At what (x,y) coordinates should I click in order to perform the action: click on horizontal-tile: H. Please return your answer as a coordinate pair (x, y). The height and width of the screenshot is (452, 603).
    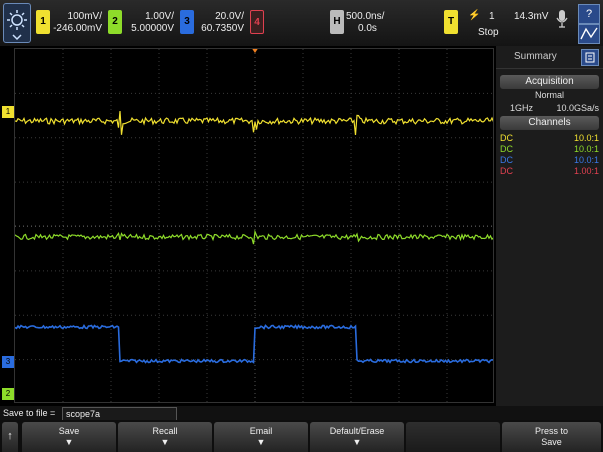
    Looking at the image, I should click on (337, 22).